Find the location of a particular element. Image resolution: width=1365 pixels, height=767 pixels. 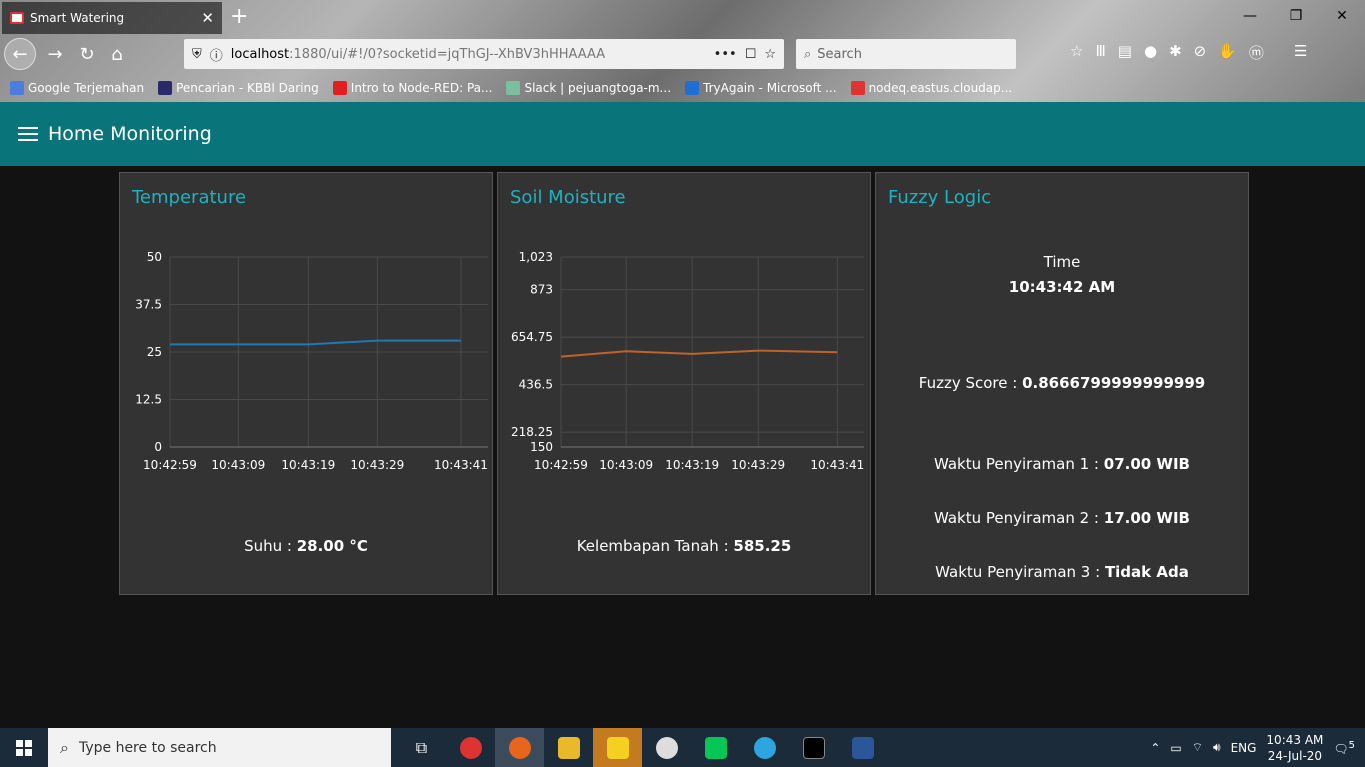

info-icon: ⓘ is located at coordinates (216, 54).